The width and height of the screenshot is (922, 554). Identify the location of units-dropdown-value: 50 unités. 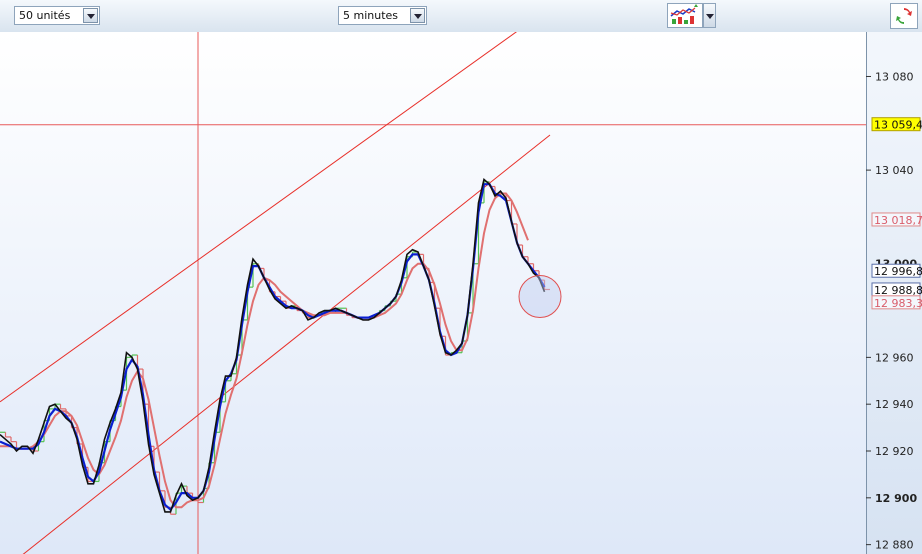
(45, 15).